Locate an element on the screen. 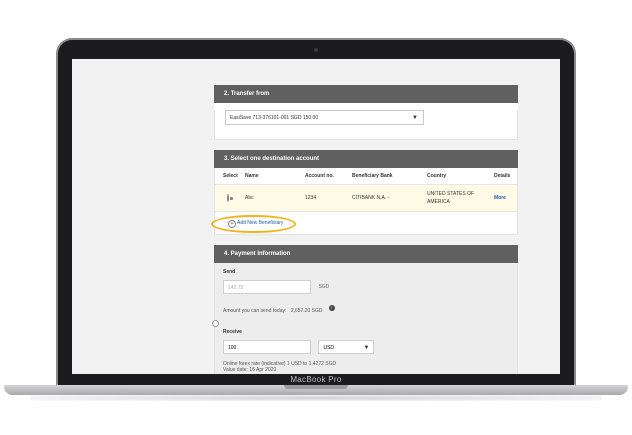 This screenshot has width=632, height=435. column-select: Select is located at coordinates (230, 176).